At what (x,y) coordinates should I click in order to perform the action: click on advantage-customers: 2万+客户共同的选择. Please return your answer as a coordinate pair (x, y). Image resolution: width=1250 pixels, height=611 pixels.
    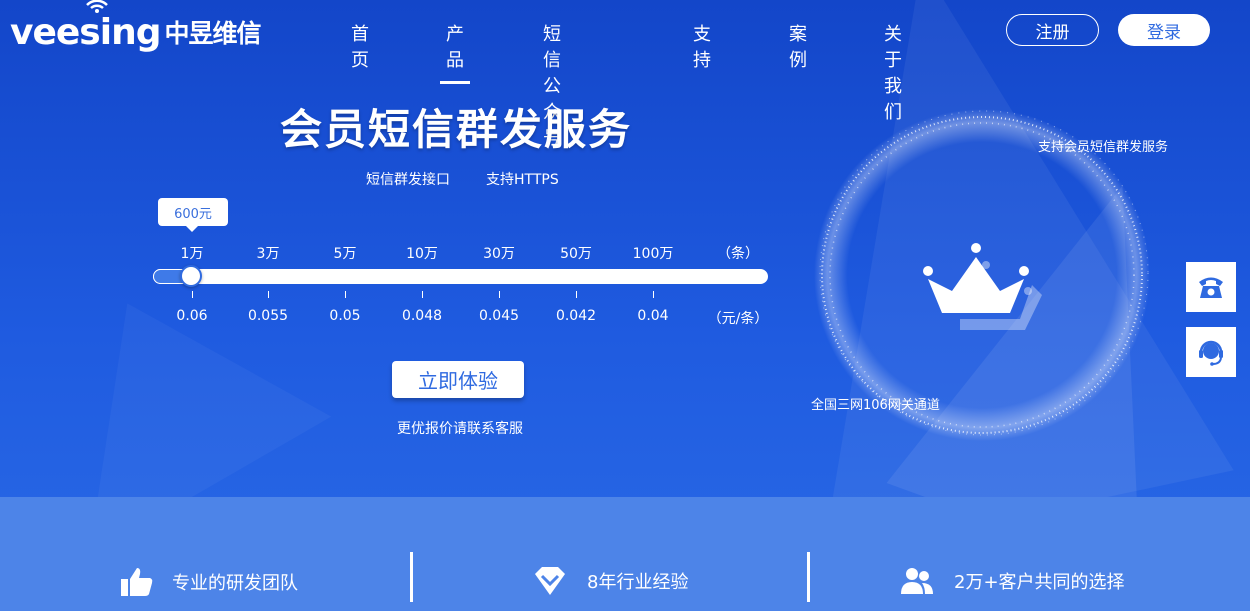
    Looking at the image, I should click on (1012, 581).